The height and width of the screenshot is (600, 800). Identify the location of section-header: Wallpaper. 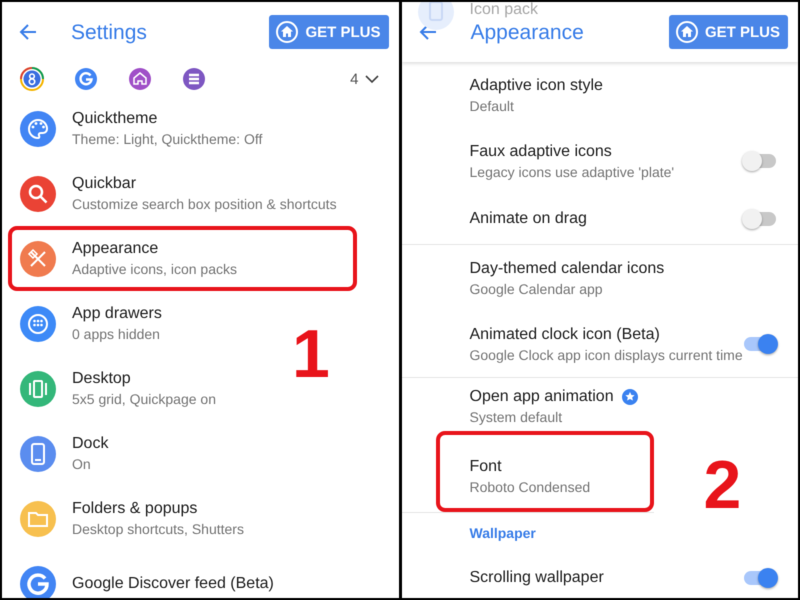
(503, 533).